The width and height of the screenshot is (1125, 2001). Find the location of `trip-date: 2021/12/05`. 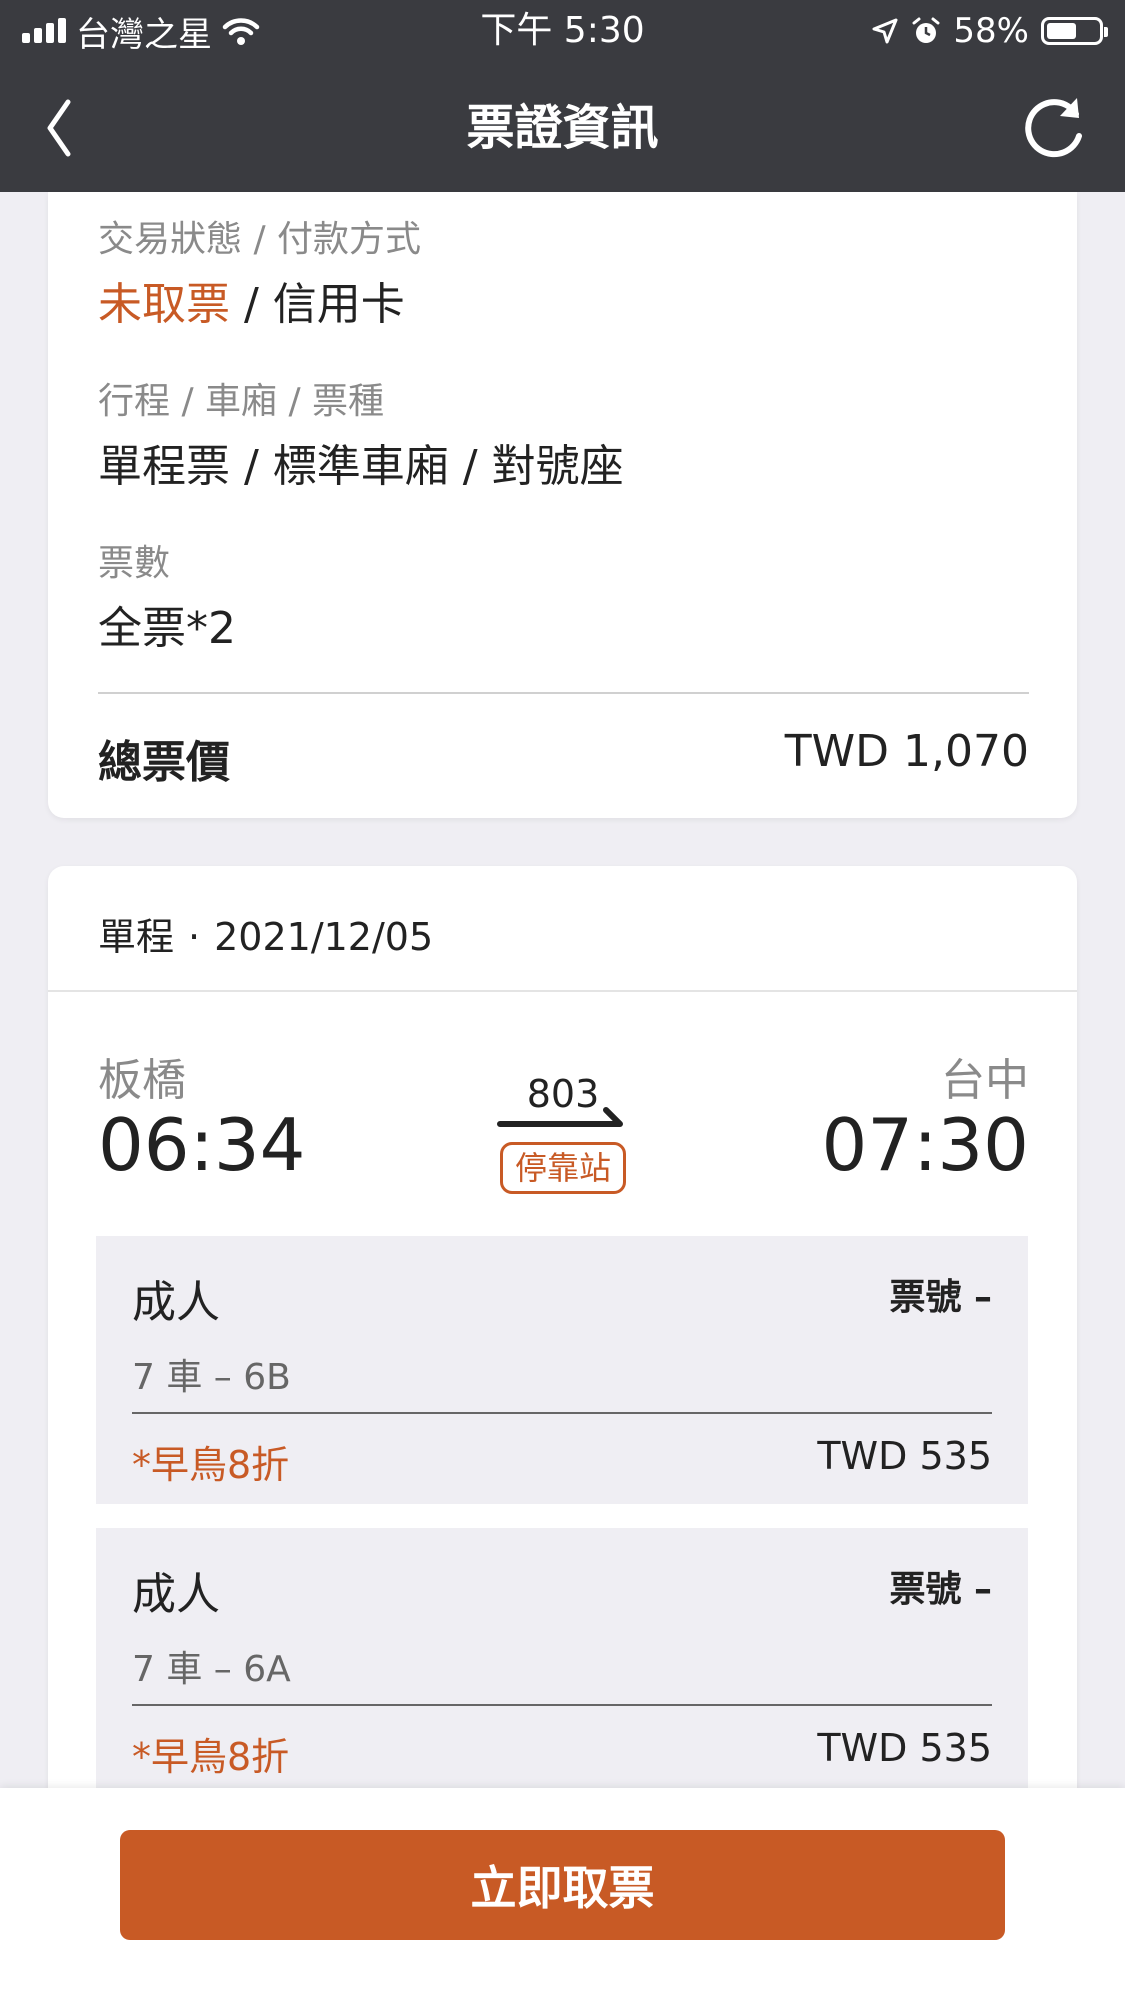

trip-date: 2021/12/05 is located at coordinates (324, 937).